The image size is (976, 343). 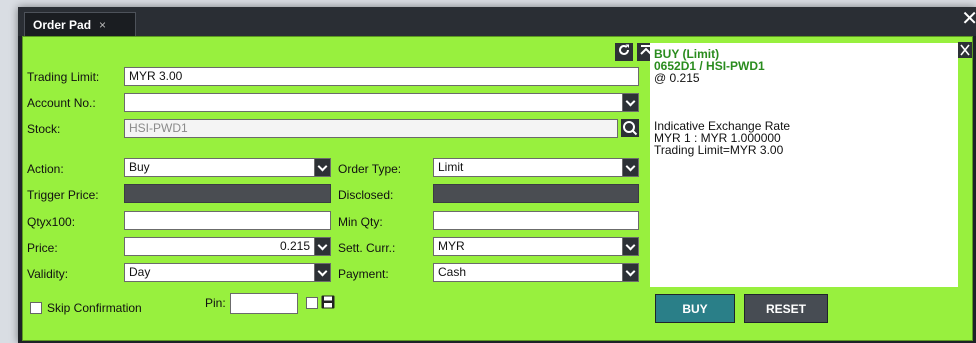 I want to click on price-field: 0.215, so click(x=227, y=246).